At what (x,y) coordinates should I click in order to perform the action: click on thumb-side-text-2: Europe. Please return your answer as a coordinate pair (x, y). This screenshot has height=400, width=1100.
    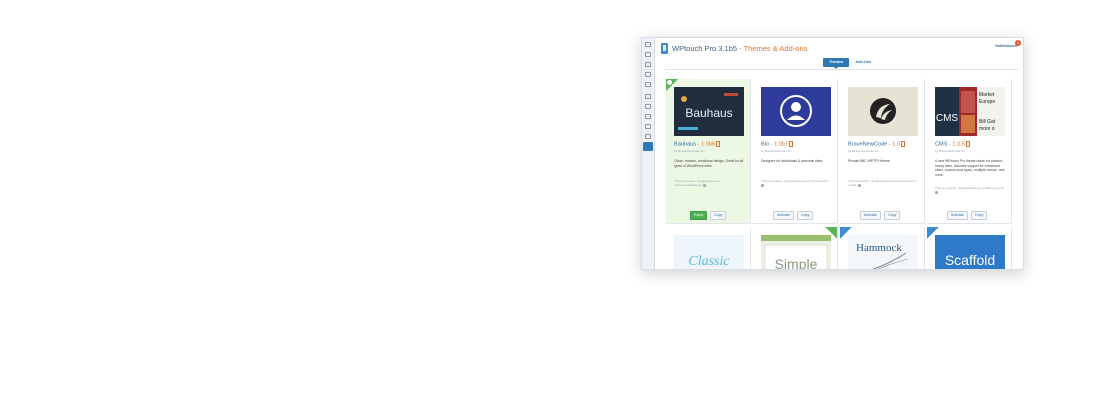
    Looking at the image, I should click on (987, 102).